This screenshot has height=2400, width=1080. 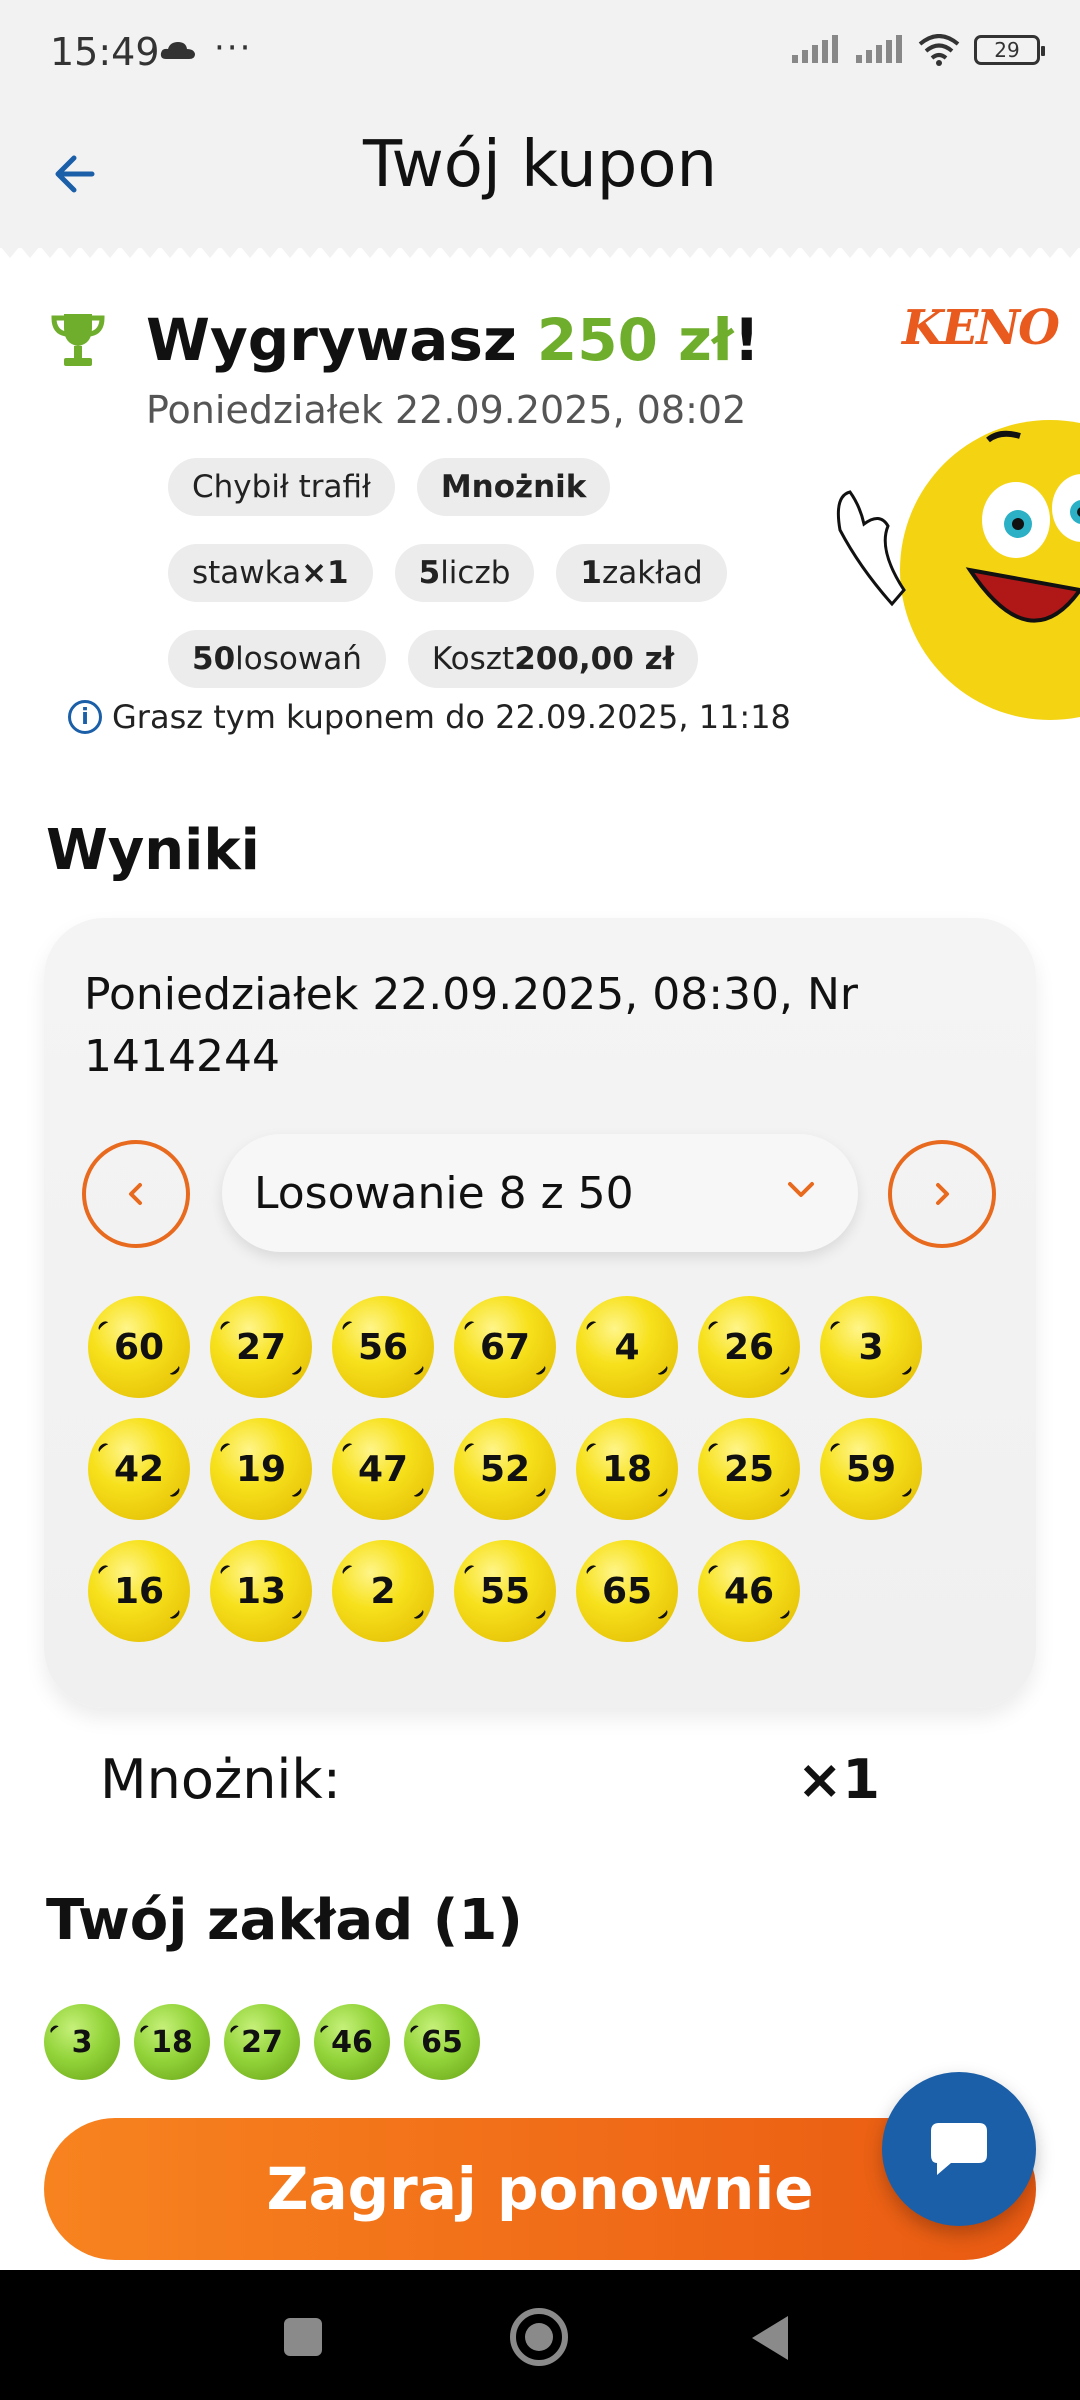 What do you see at coordinates (303, 2337) in the screenshot?
I see `recent-apps-icon` at bounding box center [303, 2337].